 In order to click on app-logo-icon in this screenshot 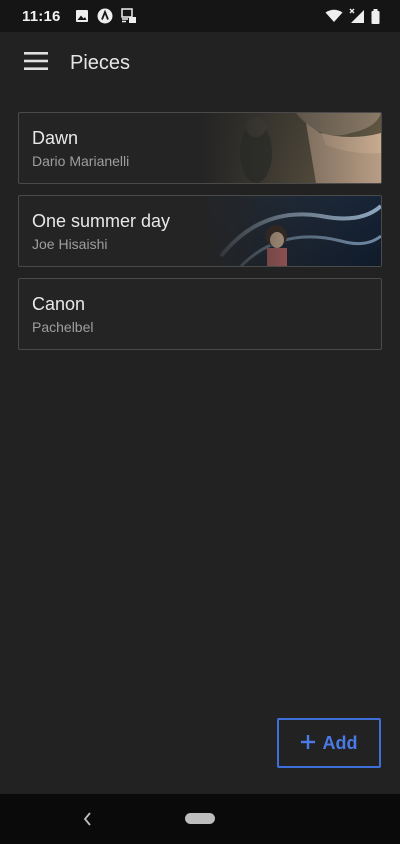, I will do `click(105, 16)`.